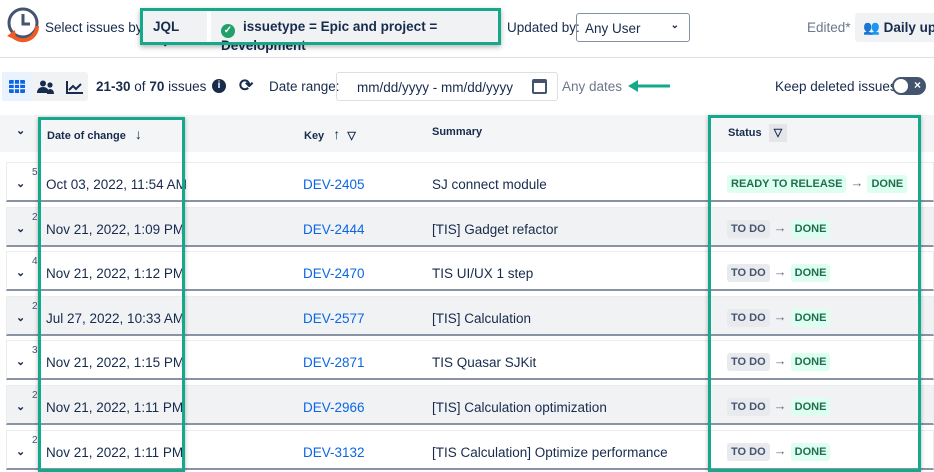 The image size is (934, 472). Describe the element at coordinates (351, 136) in the screenshot. I see `filter-icon: ▽` at that location.